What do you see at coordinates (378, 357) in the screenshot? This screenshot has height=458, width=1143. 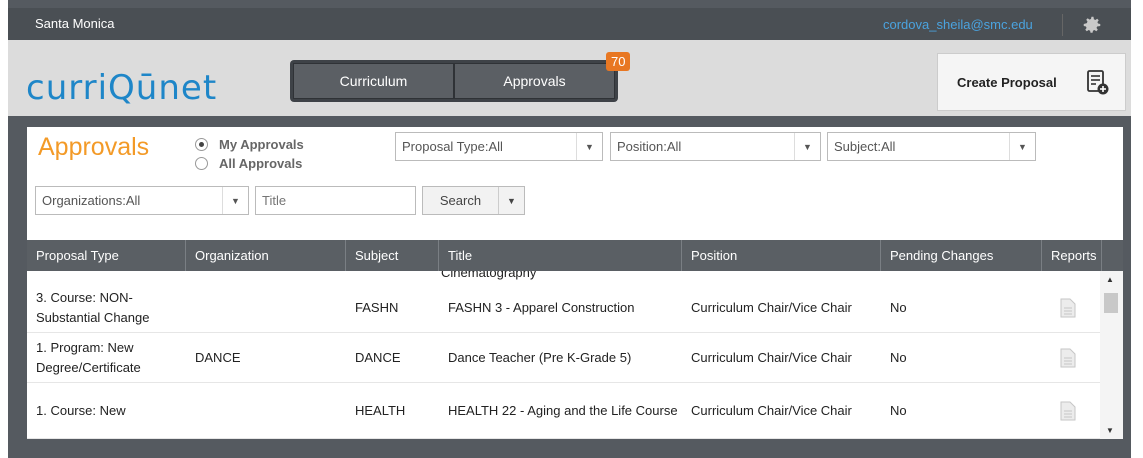 I see `cell-subject: DANCE` at bounding box center [378, 357].